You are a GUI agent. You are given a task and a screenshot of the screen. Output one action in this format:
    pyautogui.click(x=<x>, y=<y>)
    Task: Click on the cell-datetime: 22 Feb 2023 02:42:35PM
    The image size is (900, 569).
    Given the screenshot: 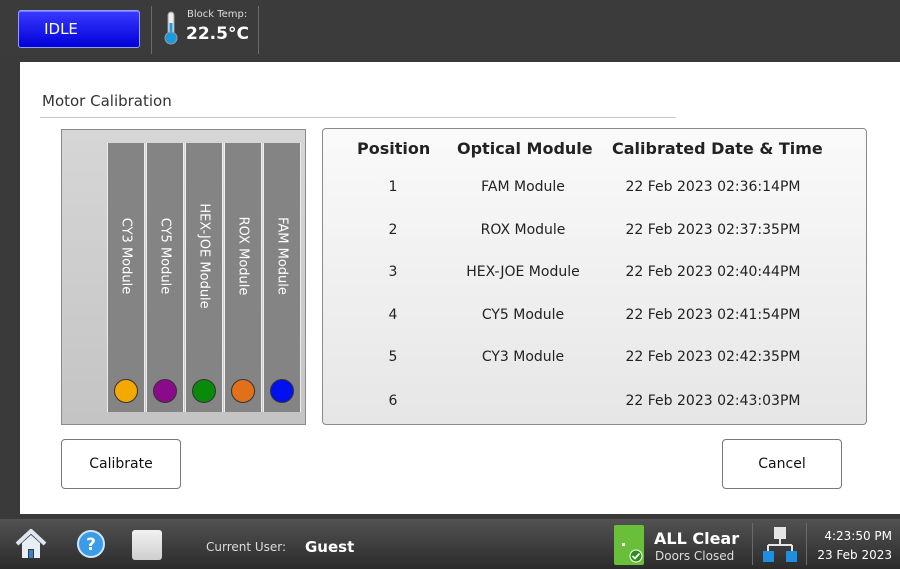 What is the action you would take?
    pyautogui.click(x=713, y=357)
    